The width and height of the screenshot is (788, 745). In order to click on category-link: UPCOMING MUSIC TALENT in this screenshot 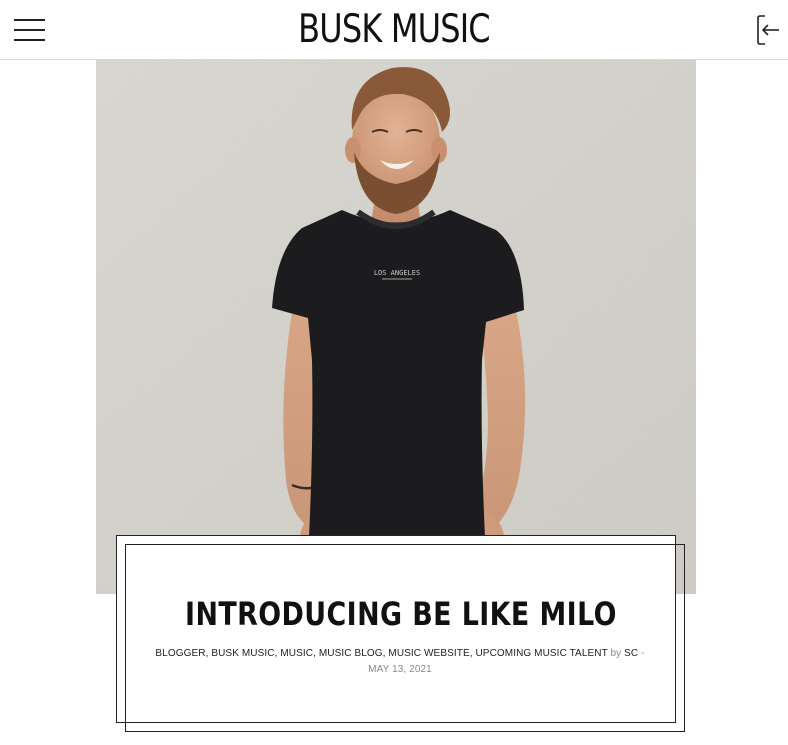, I will do `click(541, 653)`.